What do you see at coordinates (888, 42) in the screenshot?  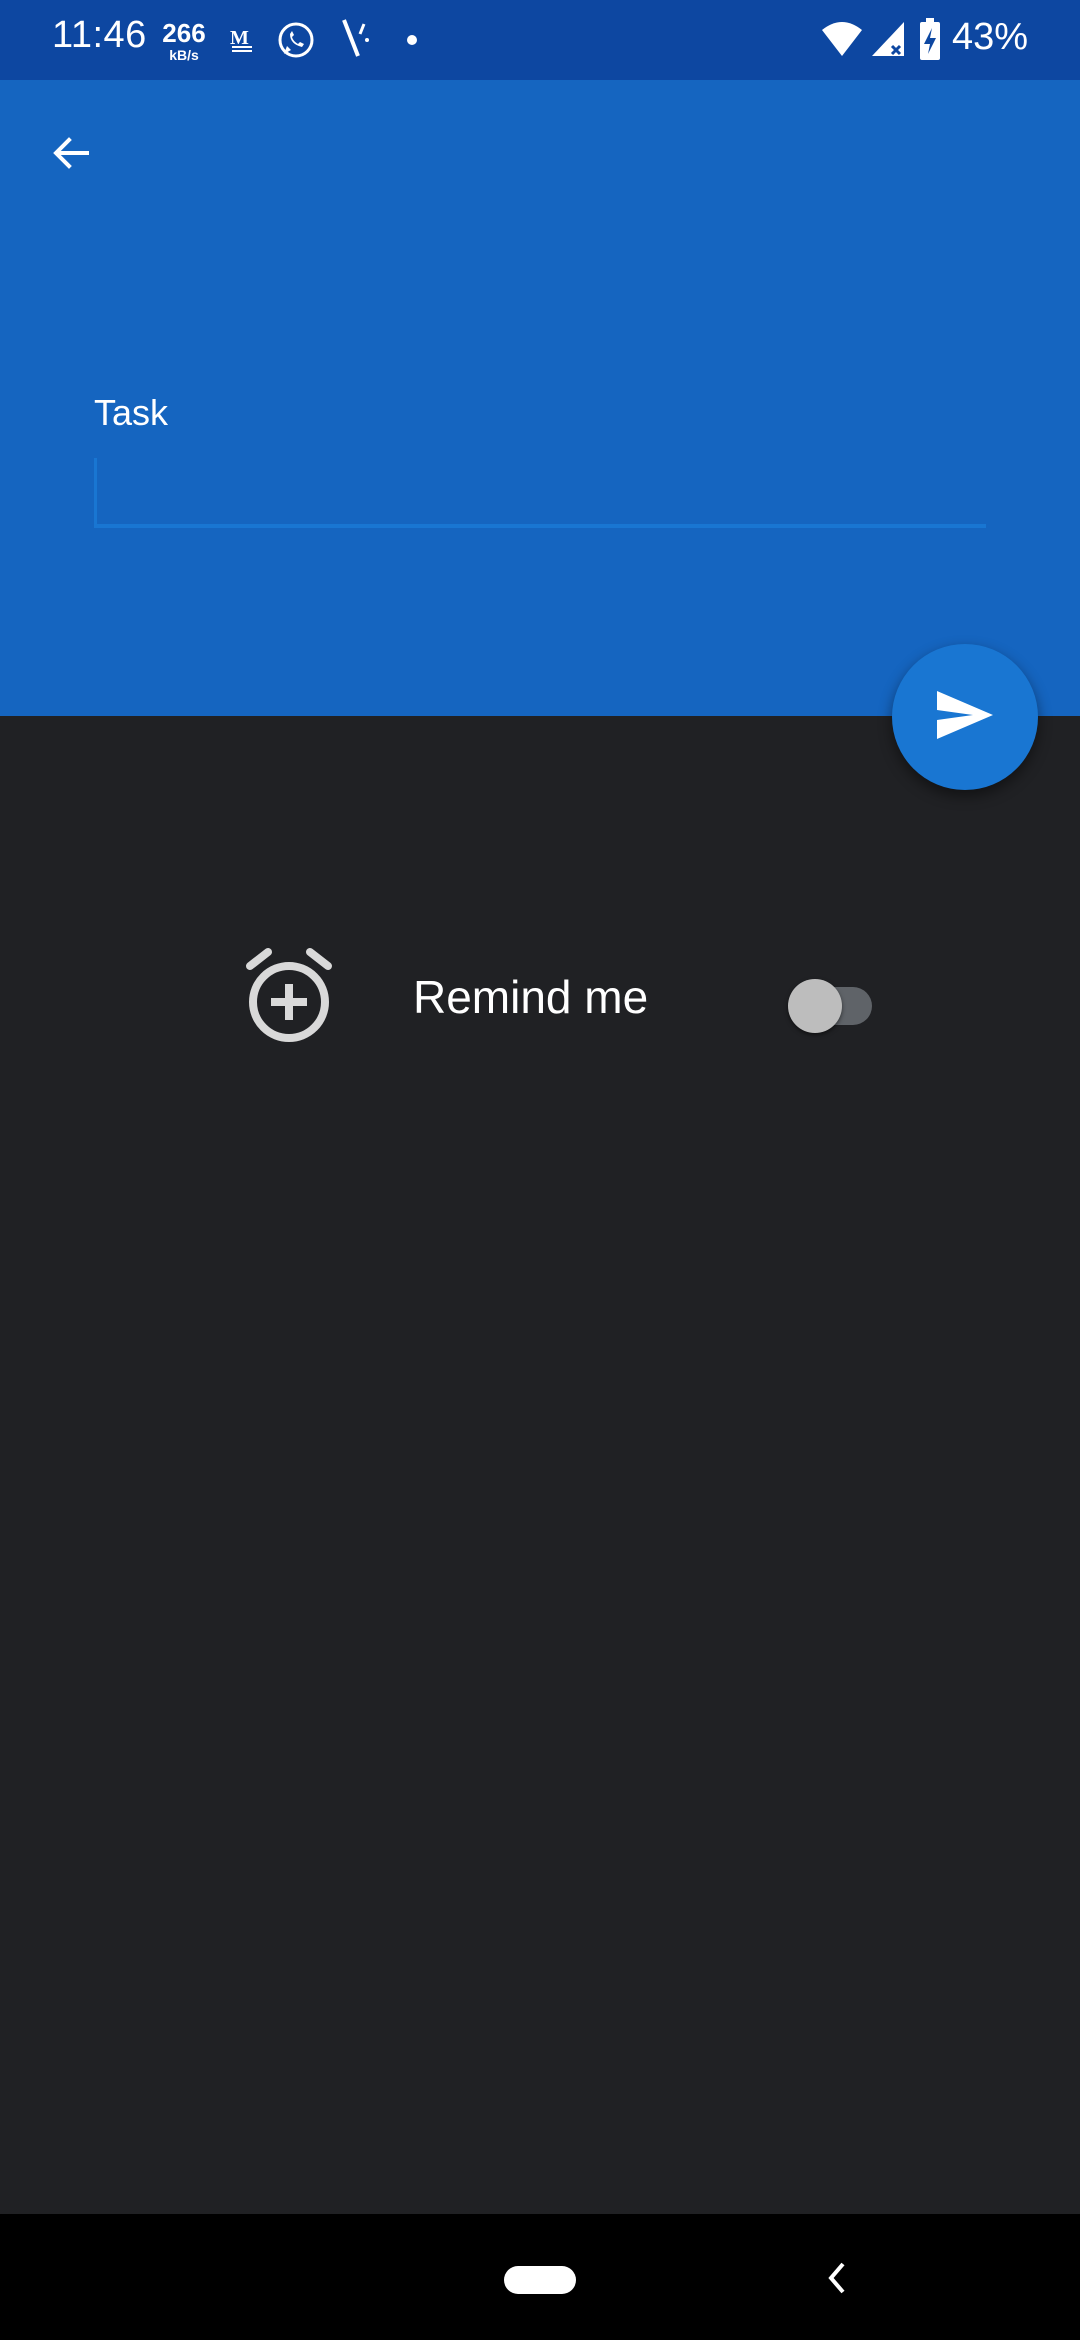 I see `cell-signal-icon` at bounding box center [888, 42].